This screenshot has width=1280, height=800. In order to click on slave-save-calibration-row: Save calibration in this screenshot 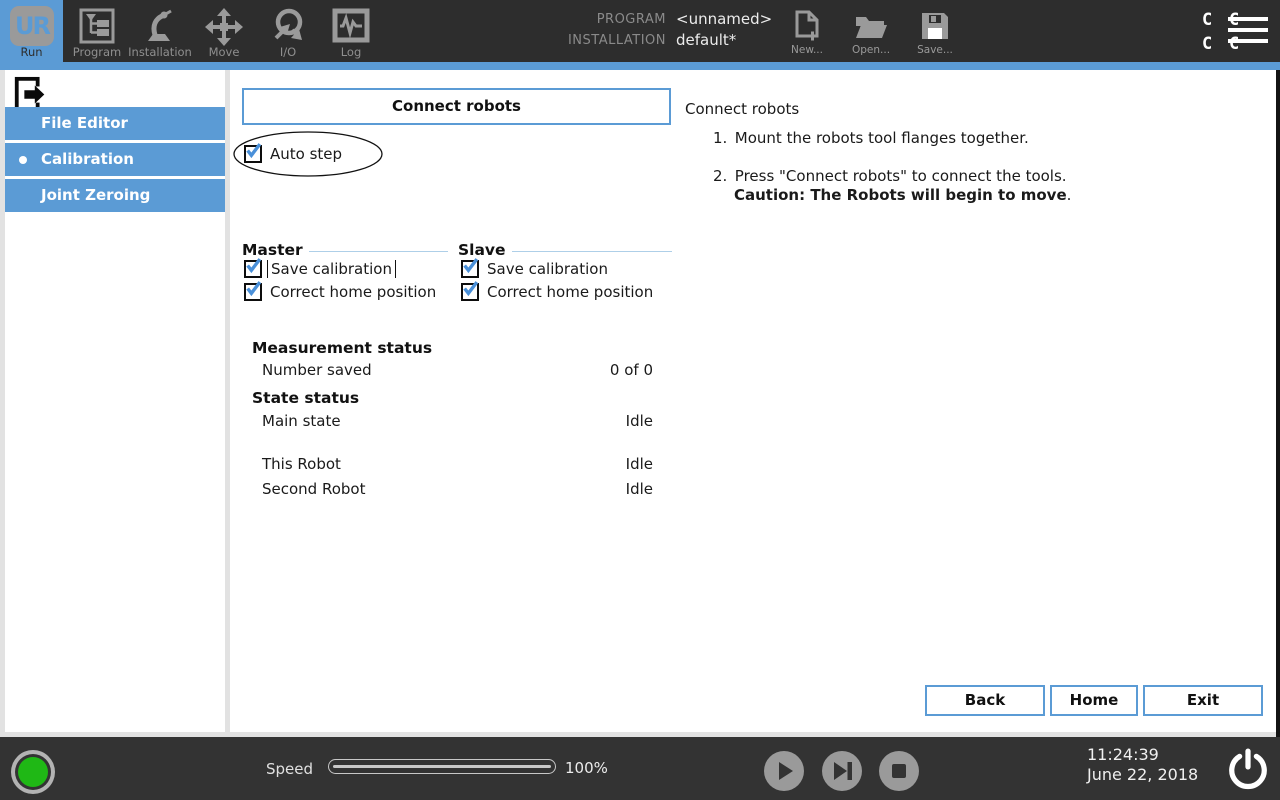, I will do `click(534, 268)`.